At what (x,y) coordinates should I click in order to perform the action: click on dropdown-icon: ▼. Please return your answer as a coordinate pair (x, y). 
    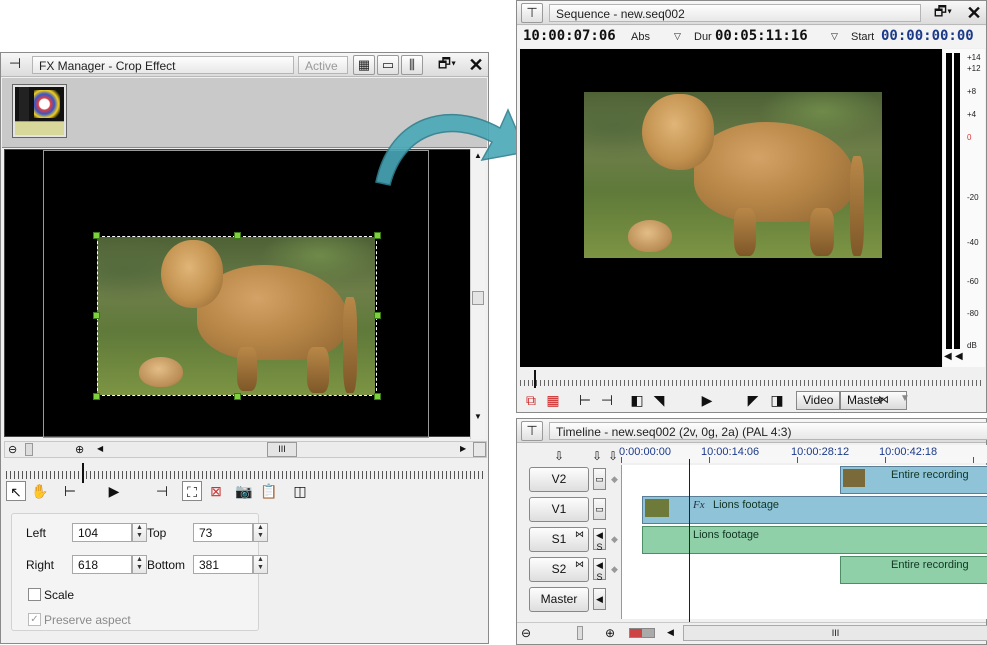
    Looking at the image, I should click on (905, 398).